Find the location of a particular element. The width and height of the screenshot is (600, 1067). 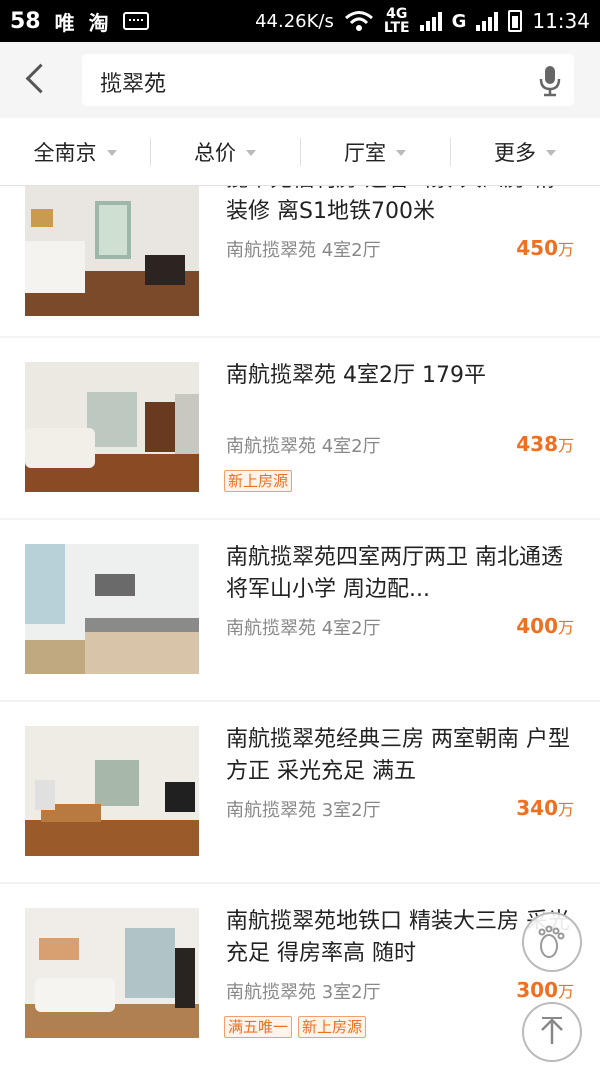

price-value: 438 is located at coordinates (537, 444).